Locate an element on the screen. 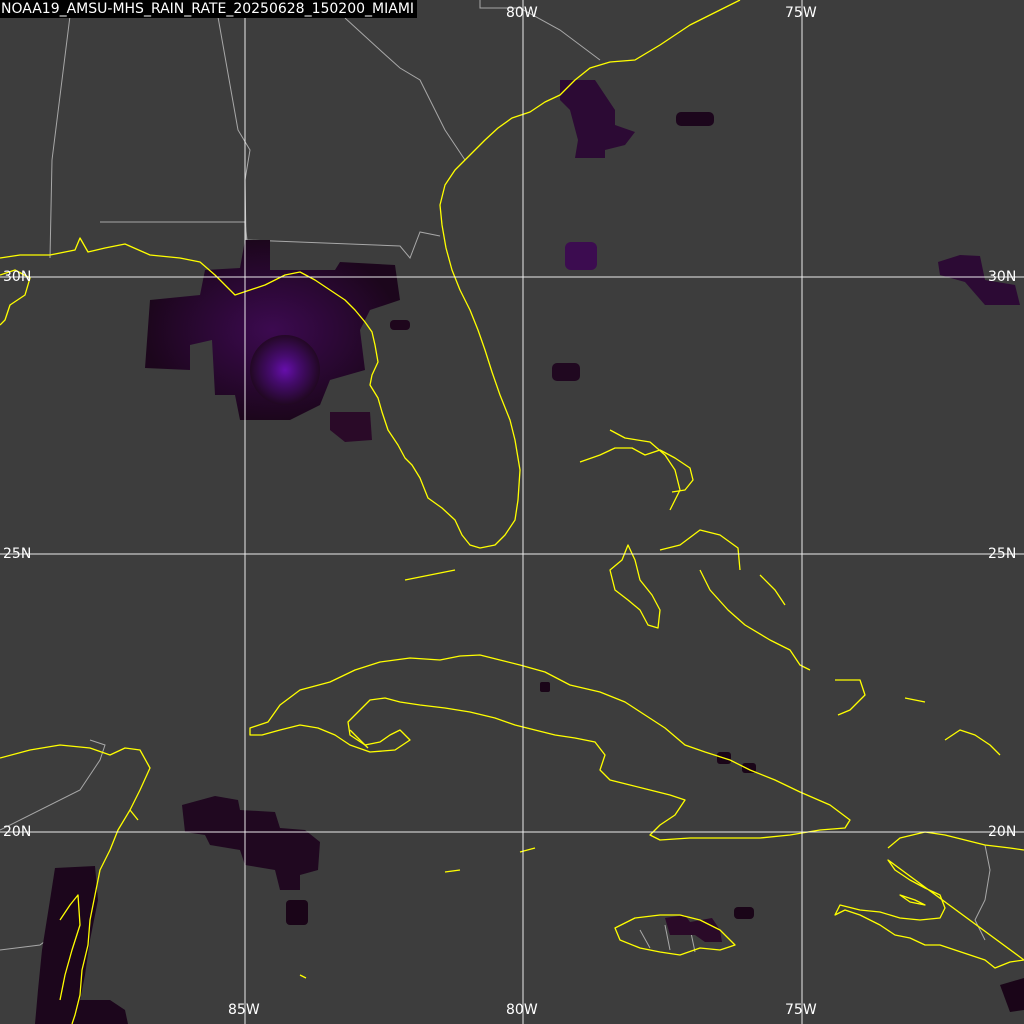 This screenshot has width=1024, height=1024. rain-blob-gulf-south is located at coordinates (351, 427).